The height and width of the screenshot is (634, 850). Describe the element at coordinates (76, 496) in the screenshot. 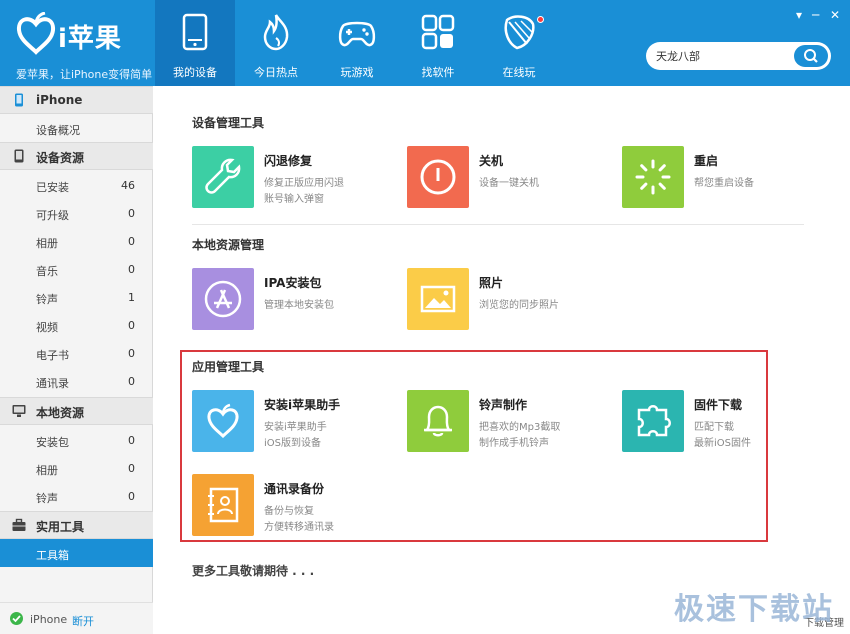

I see `sidebar-item-local-ringtones: 铃声 0` at that location.